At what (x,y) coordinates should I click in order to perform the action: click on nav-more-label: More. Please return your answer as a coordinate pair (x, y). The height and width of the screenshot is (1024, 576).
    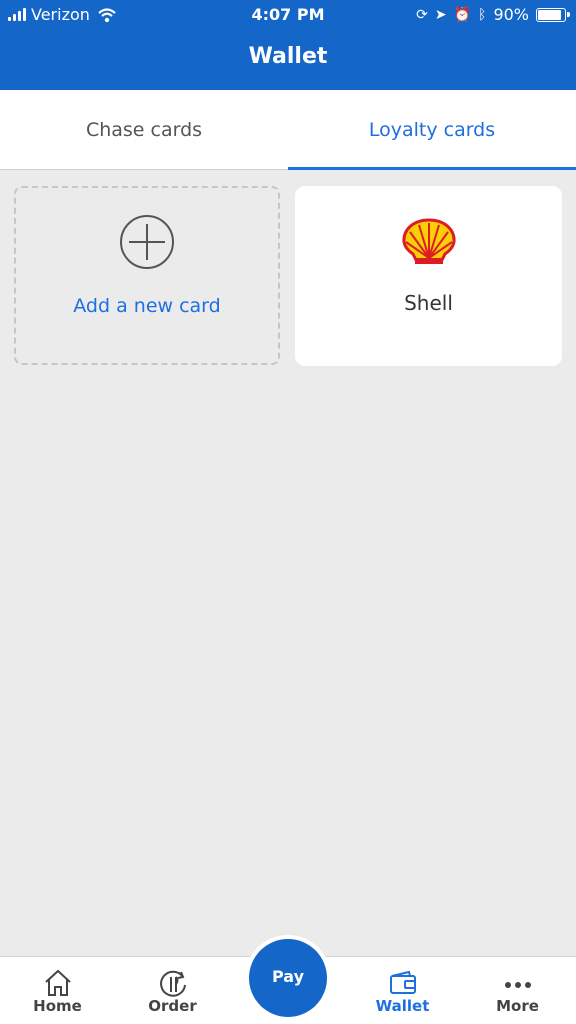
    Looking at the image, I should click on (517, 1006).